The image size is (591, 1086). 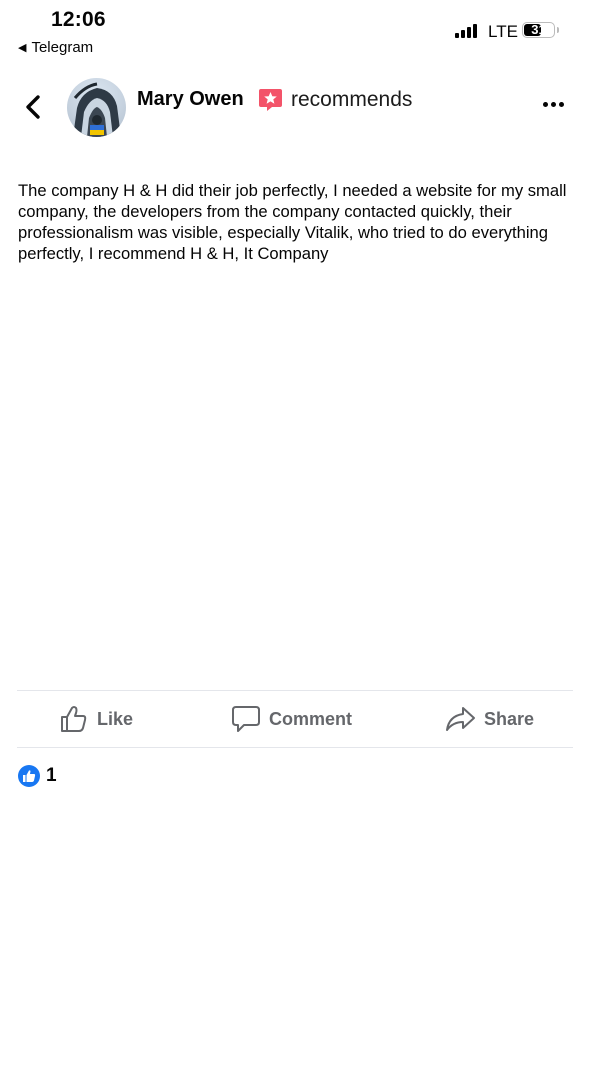 What do you see at coordinates (270, 99) in the screenshot?
I see `recommend-star-icon` at bounding box center [270, 99].